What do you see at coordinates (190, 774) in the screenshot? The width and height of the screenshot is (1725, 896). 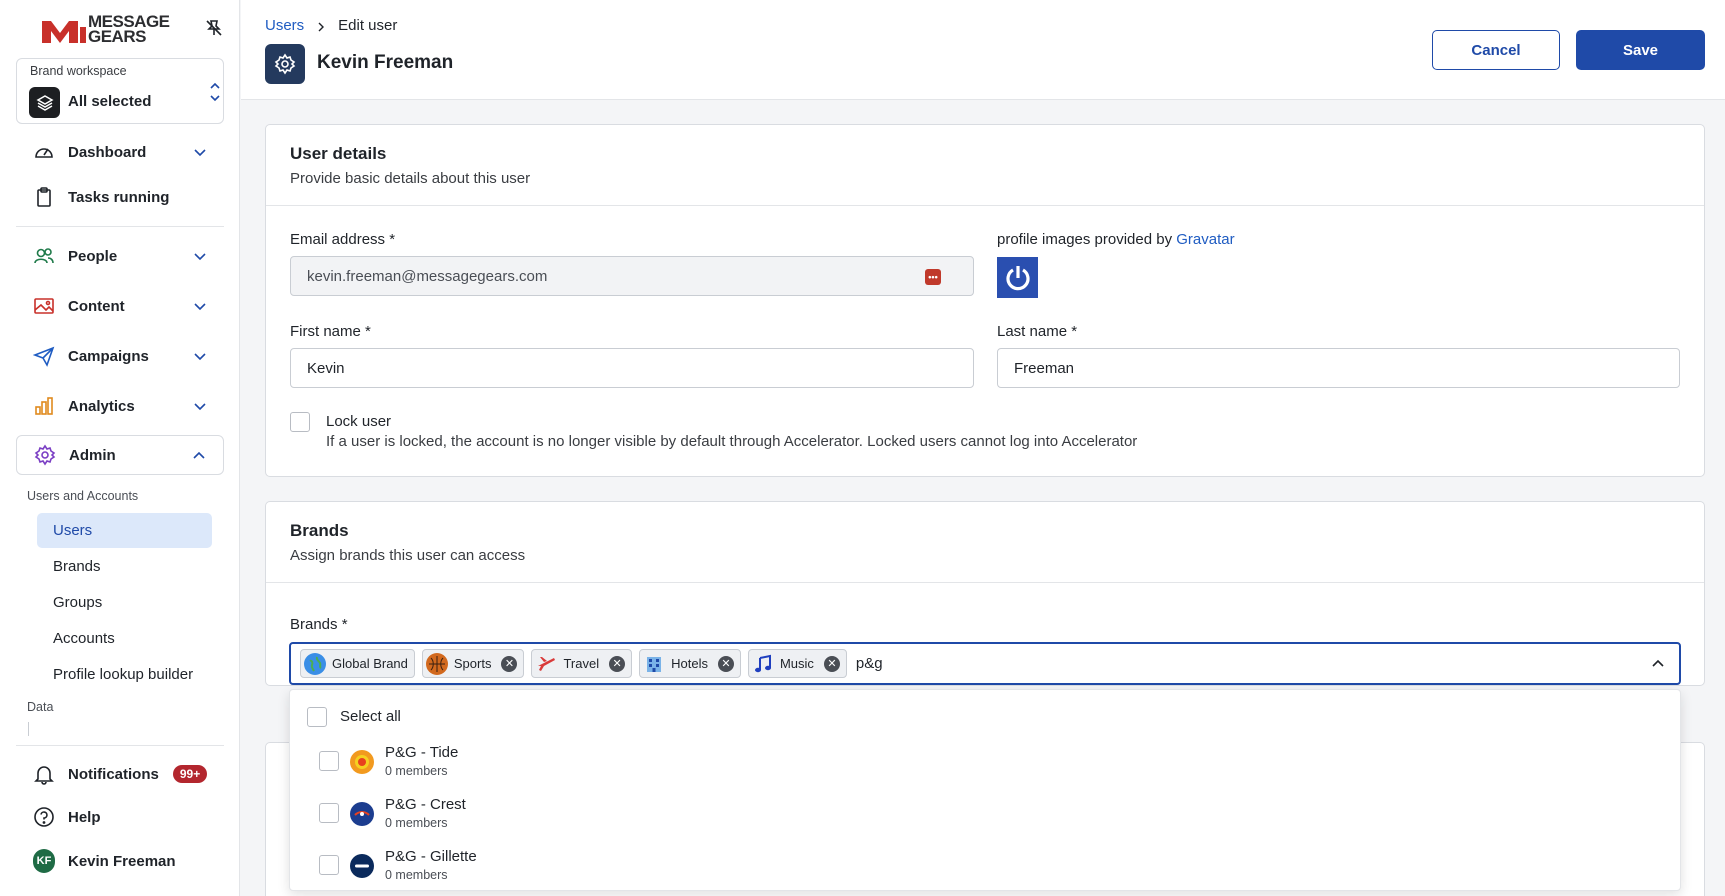 I see `notifications-count-badge: 99+` at bounding box center [190, 774].